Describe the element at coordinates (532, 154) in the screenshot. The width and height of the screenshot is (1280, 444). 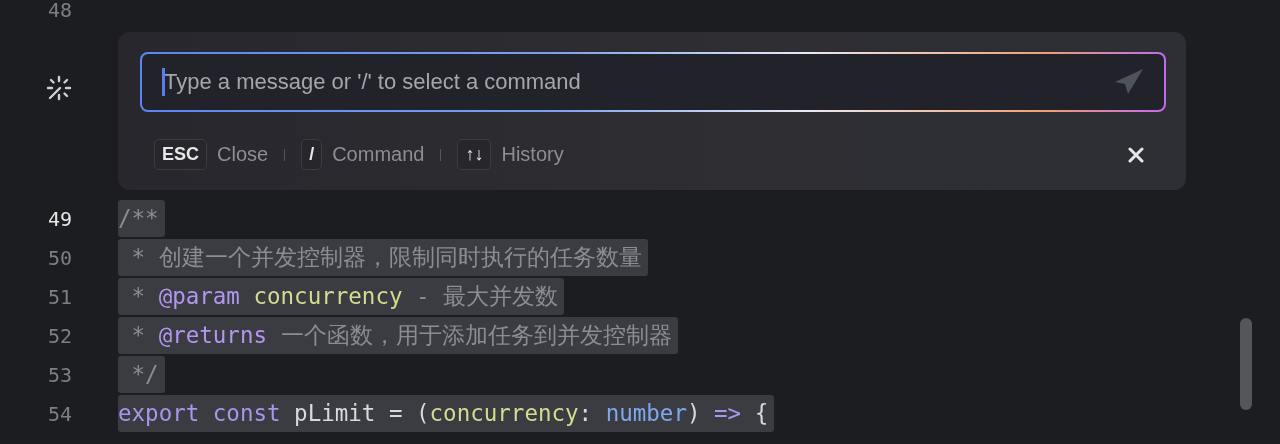
I see `hint-label: History` at that location.